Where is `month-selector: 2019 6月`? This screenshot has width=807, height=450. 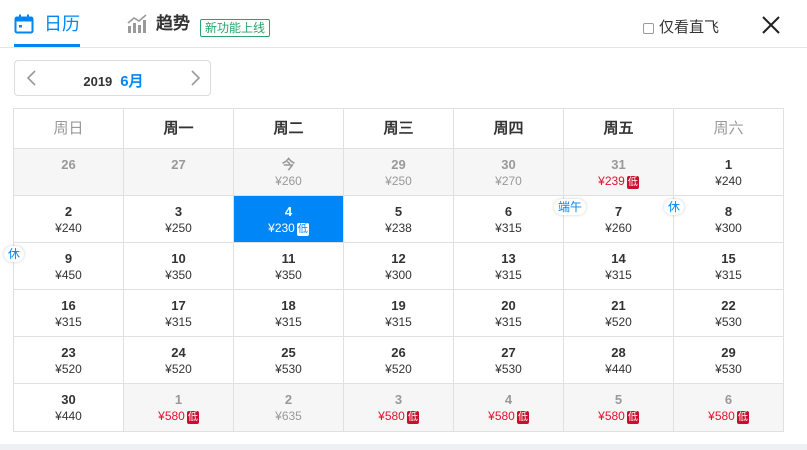 month-selector: 2019 6月 is located at coordinates (112, 78).